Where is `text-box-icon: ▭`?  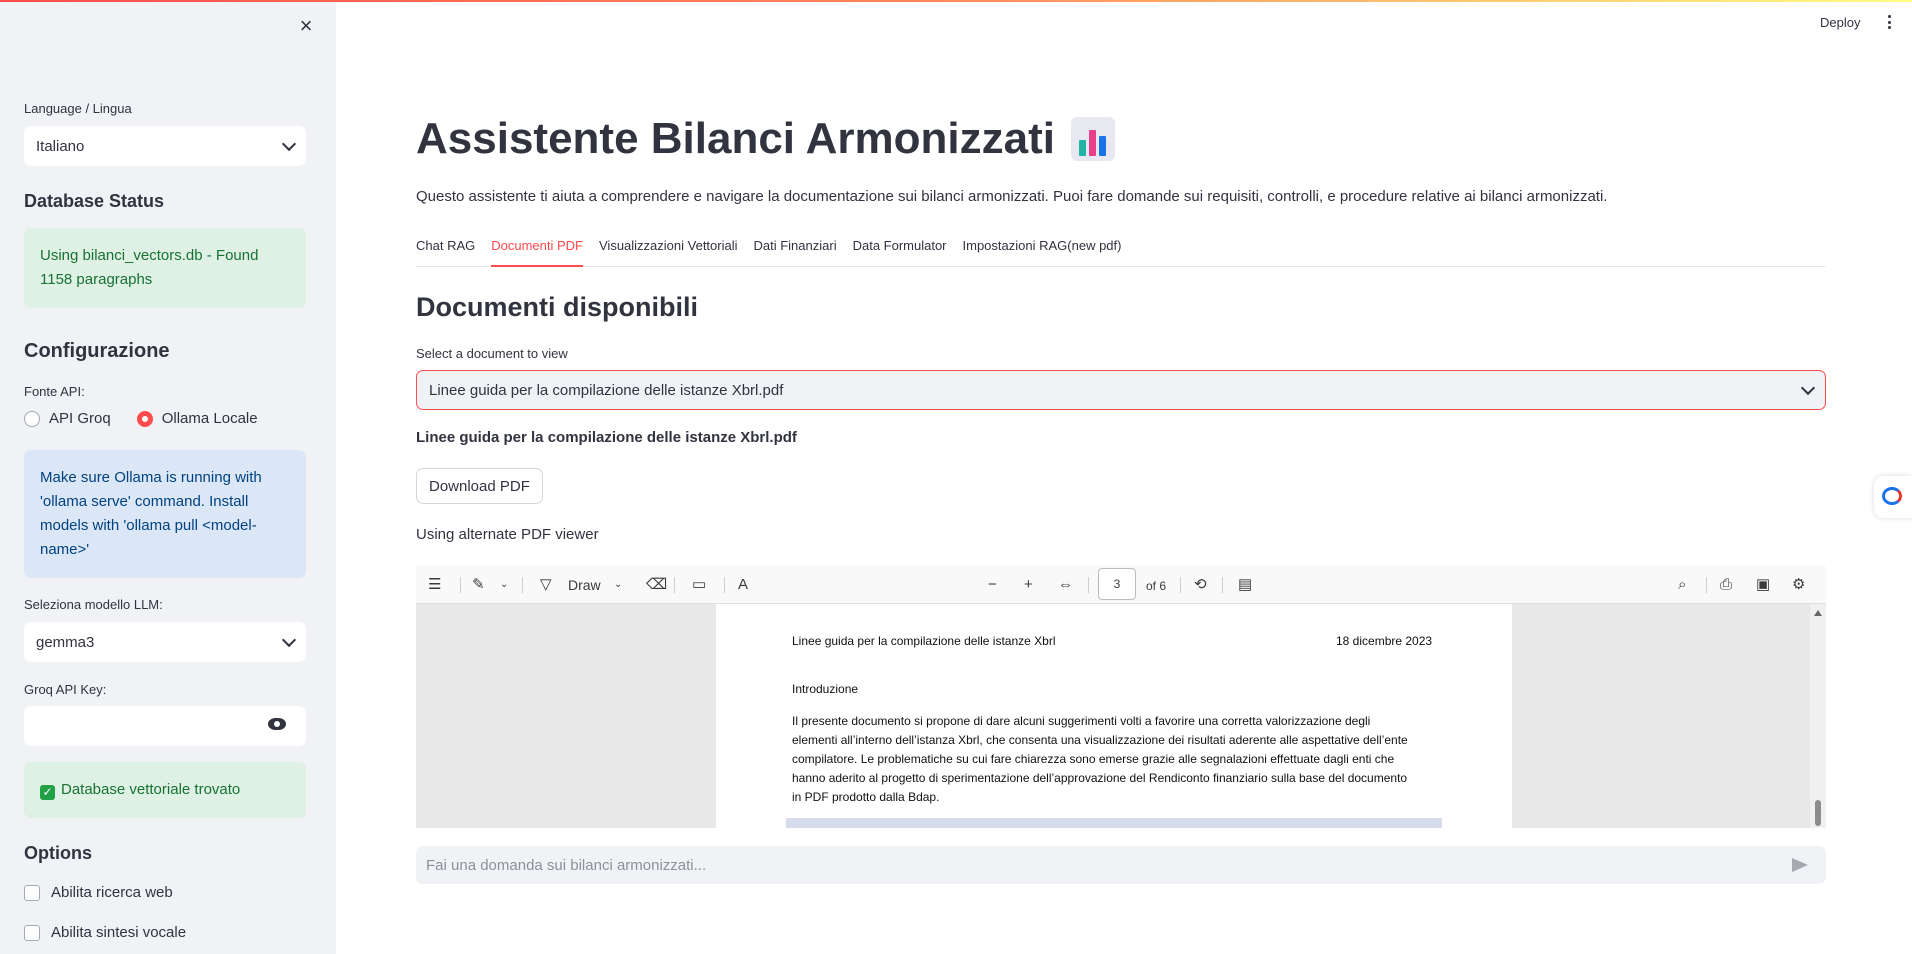
text-box-icon: ▭ is located at coordinates (699, 585).